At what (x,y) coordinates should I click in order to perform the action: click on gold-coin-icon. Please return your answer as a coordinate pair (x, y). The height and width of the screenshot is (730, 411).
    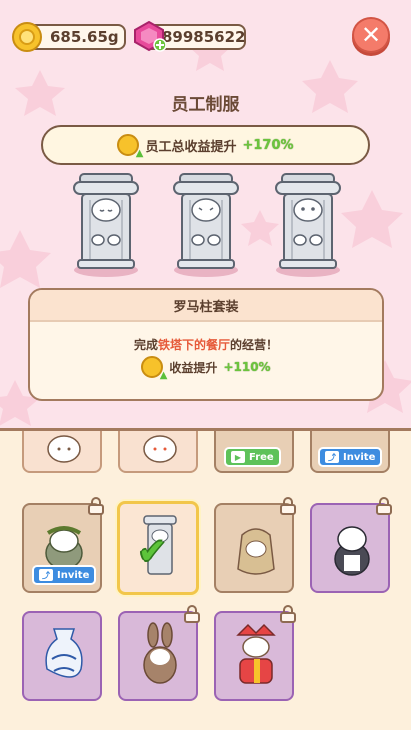
    Looking at the image, I should click on (27, 37).